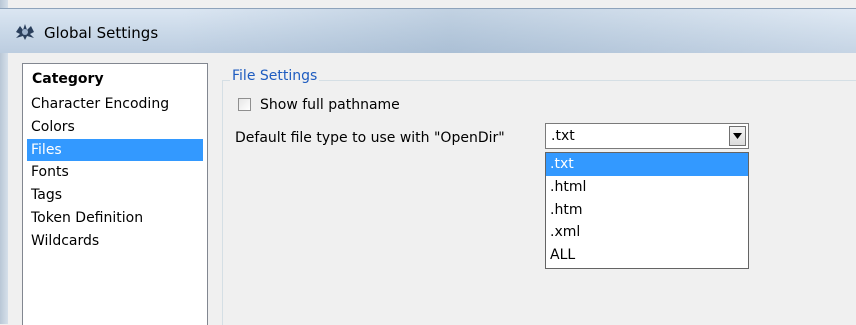 This screenshot has height=325, width=856. Describe the element at coordinates (647, 187) in the screenshot. I see `file-type-option-html: .html` at that location.